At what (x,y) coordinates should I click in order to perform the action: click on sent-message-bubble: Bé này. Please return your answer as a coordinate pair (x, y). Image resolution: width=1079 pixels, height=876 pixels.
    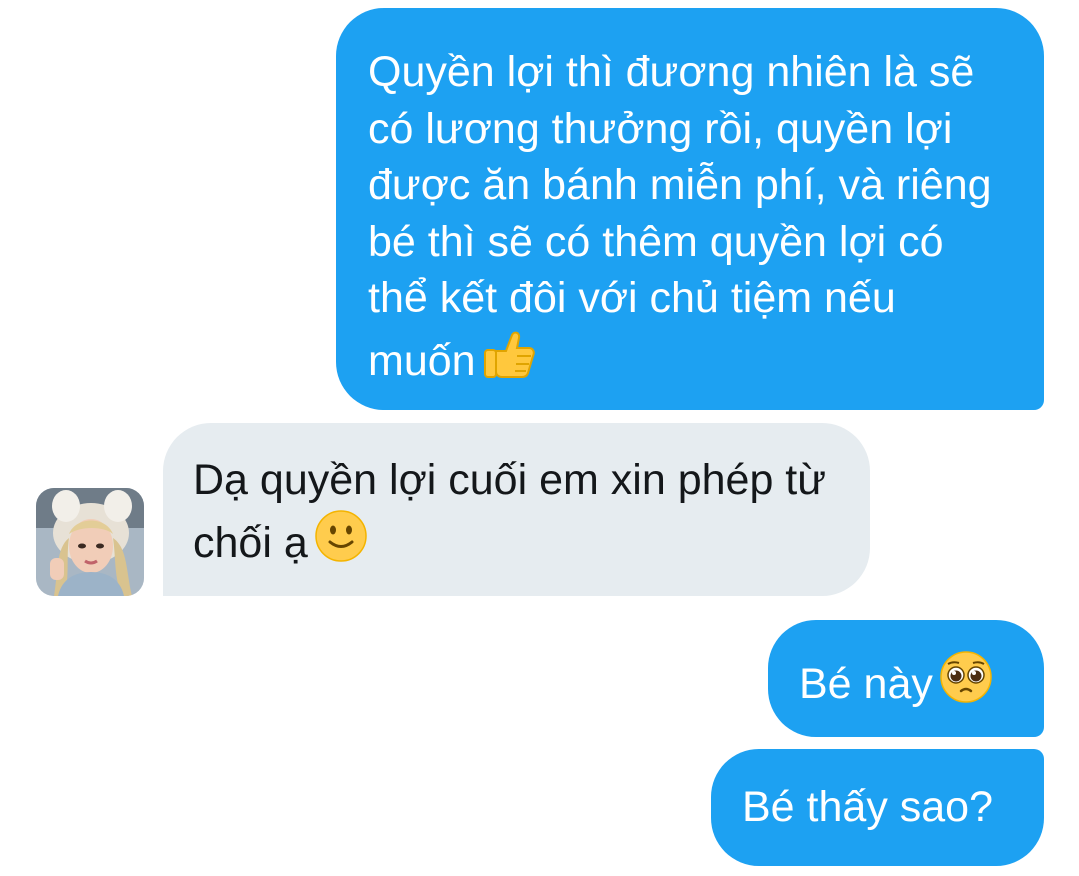
    Looking at the image, I should click on (906, 678).